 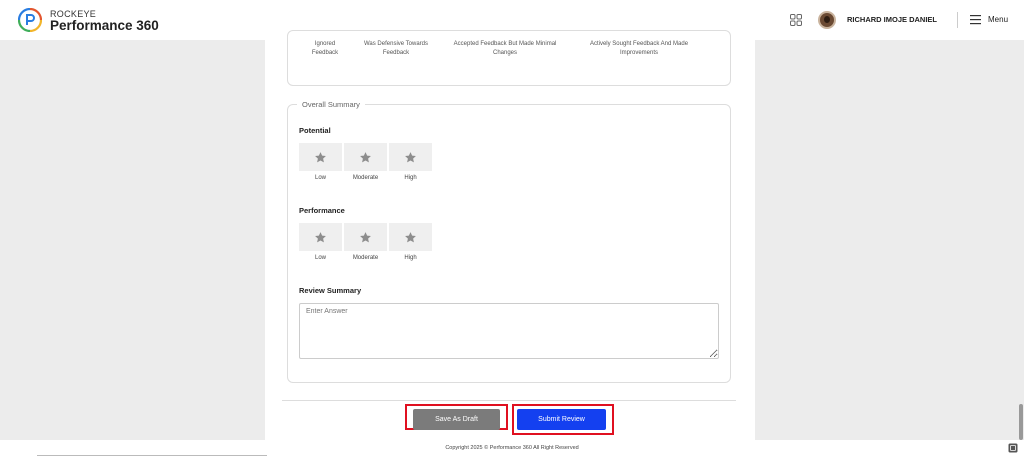 I want to click on performance-label-low: Low, so click(x=320, y=258).